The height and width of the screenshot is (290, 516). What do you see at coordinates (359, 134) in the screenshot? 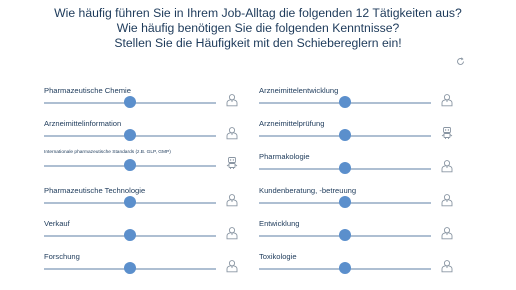
I see `slider-arzneimittelpruefung: Arzneimittelprüfung` at bounding box center [359, 134].